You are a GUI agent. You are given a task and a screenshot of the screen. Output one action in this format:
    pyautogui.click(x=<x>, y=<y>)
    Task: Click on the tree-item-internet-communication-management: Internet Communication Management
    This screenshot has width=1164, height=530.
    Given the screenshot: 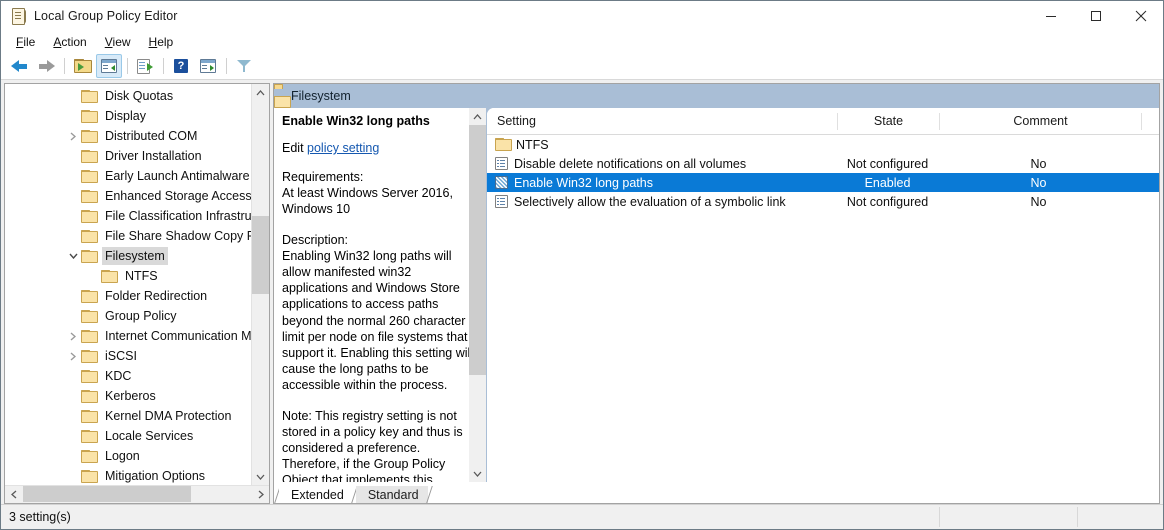 What is the action you would take?
    pyautogui.click(x=128, y=336)
    